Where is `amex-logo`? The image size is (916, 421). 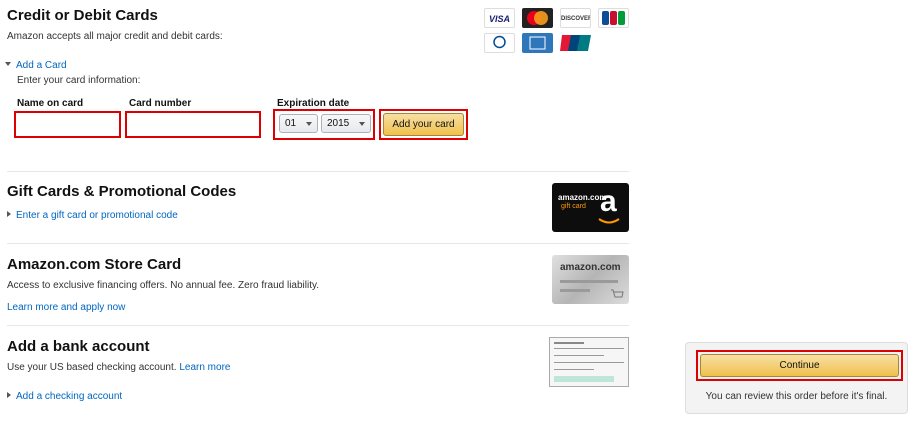
amex-logo is located at coordinates (537, 43).